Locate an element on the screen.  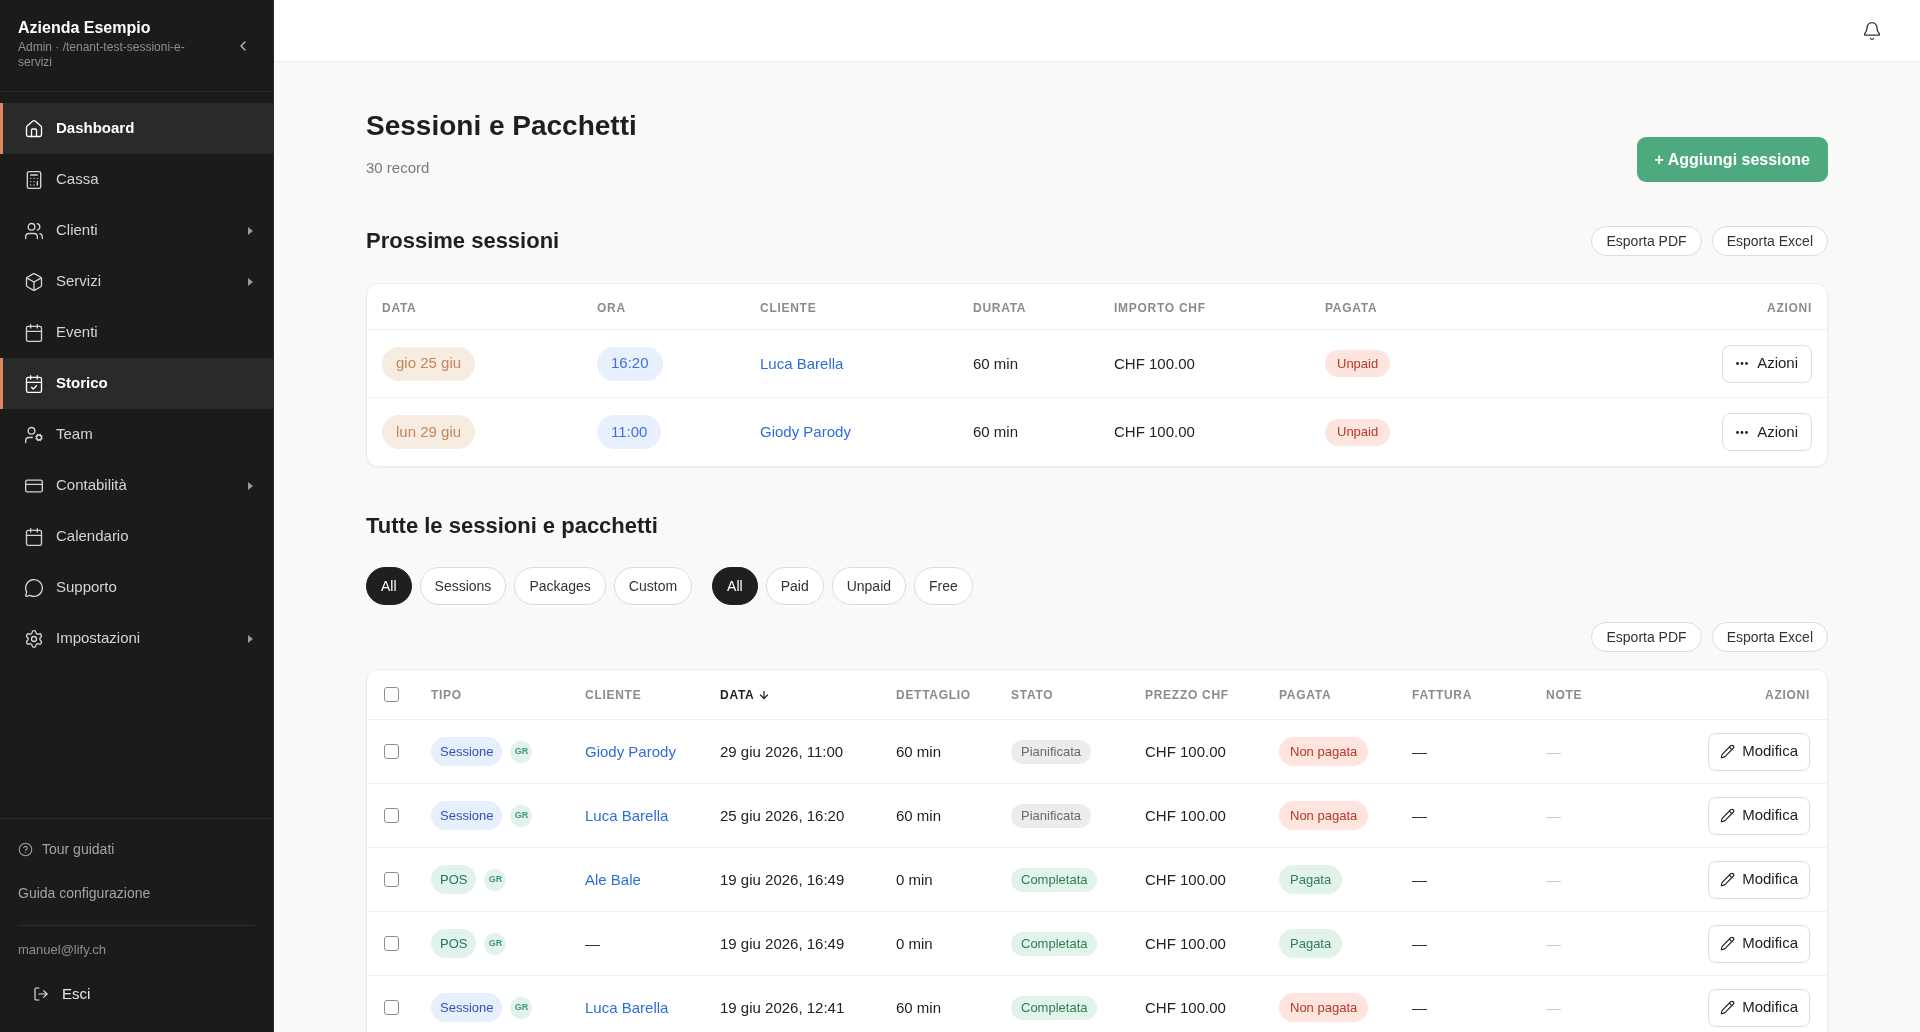
nav-item: Supporto is located at coordinates (136, 587).